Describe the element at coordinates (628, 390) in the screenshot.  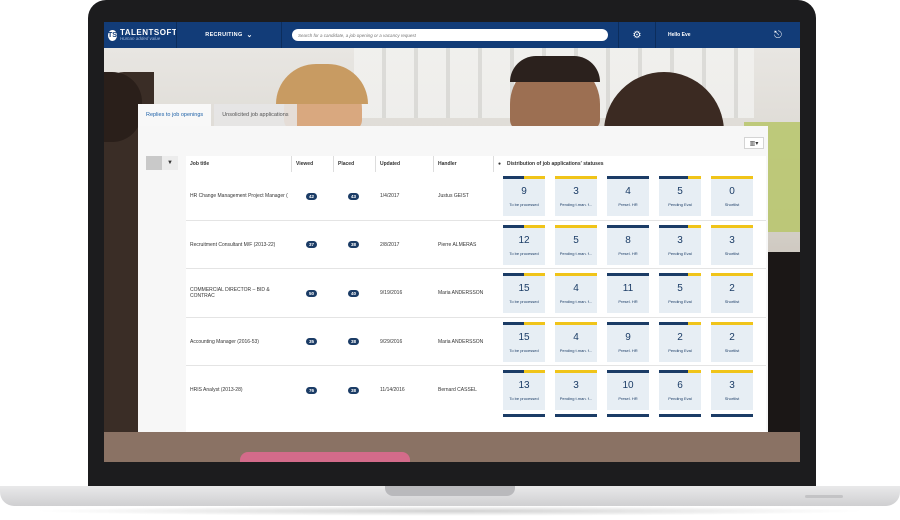
I see `status-tile: 10 Presel. HR` at that location.